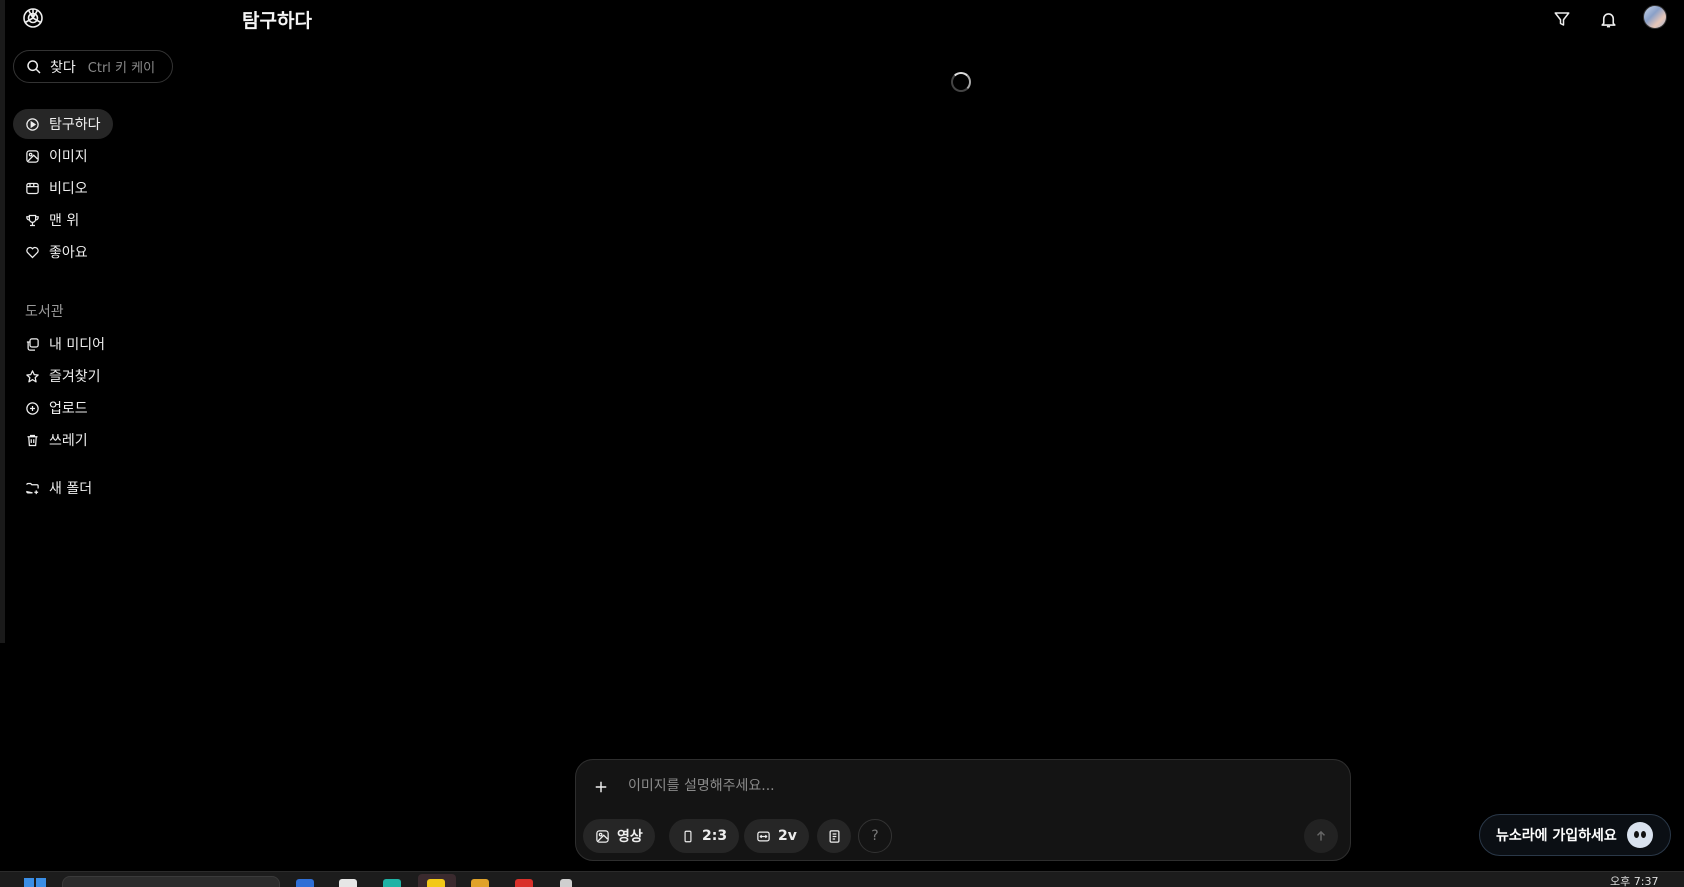  What do you see at coordinates (1562, 19) in the screenshot?
I see `filter-icon` at bounding box center [1562, 19].